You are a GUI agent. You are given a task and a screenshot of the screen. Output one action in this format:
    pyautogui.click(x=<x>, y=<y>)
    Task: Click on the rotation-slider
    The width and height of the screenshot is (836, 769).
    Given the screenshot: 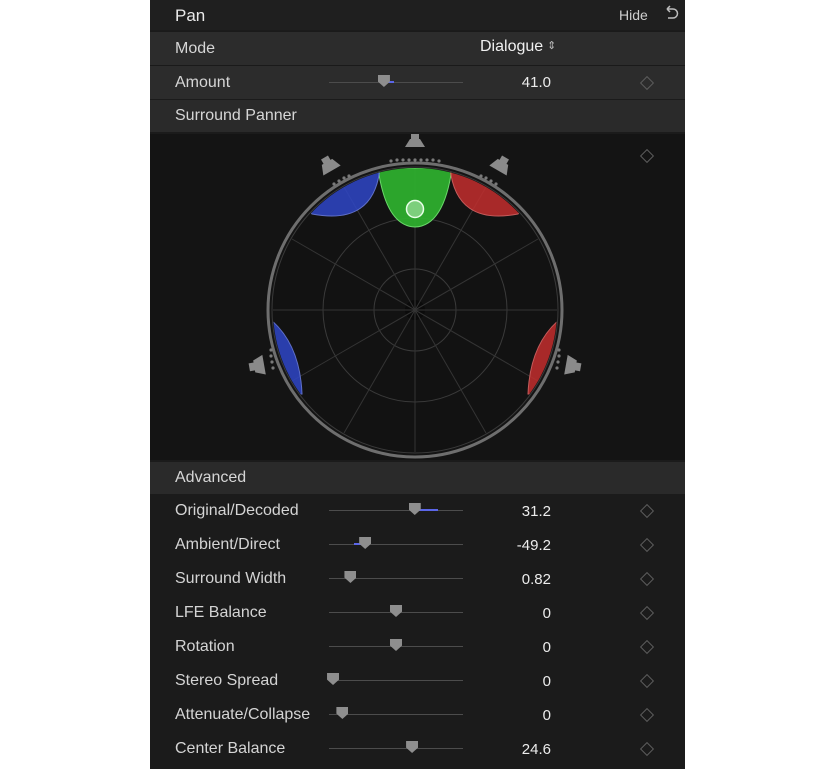 What is the action you would take?
    pyautogui.click(x=396, y=647)
    